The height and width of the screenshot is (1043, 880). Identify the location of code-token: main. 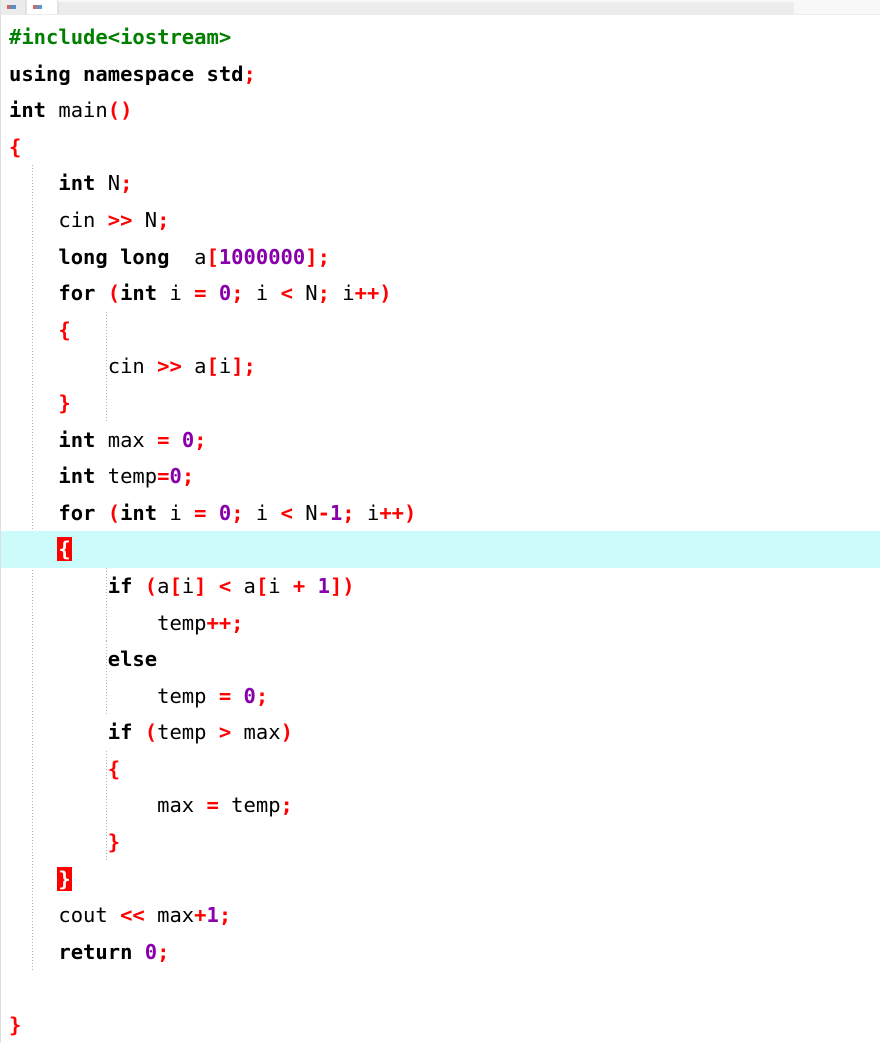
(83, 110).